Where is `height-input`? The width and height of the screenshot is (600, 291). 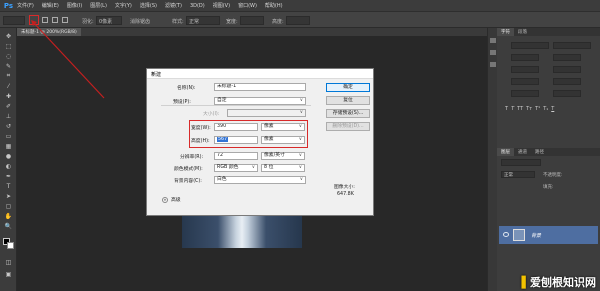
height-input is located at coordinates (298, 20).